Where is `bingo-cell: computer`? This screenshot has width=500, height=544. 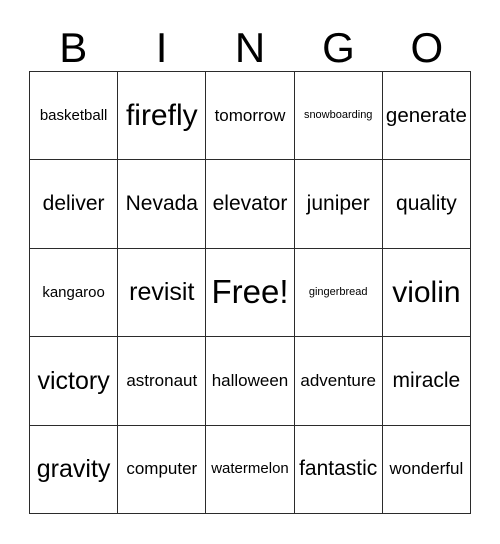 bingo-cell: computer is located at coordinates (162, 469).